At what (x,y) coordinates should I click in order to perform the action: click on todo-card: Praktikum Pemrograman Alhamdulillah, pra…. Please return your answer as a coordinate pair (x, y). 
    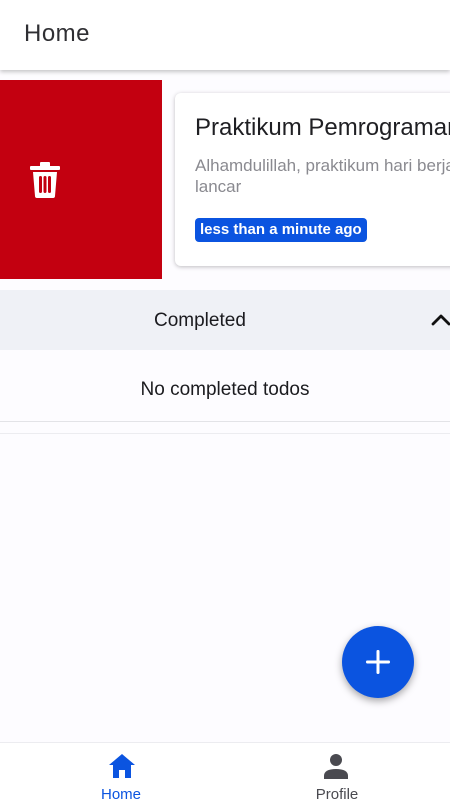
    Looking at the image, I should click on (312, 179).